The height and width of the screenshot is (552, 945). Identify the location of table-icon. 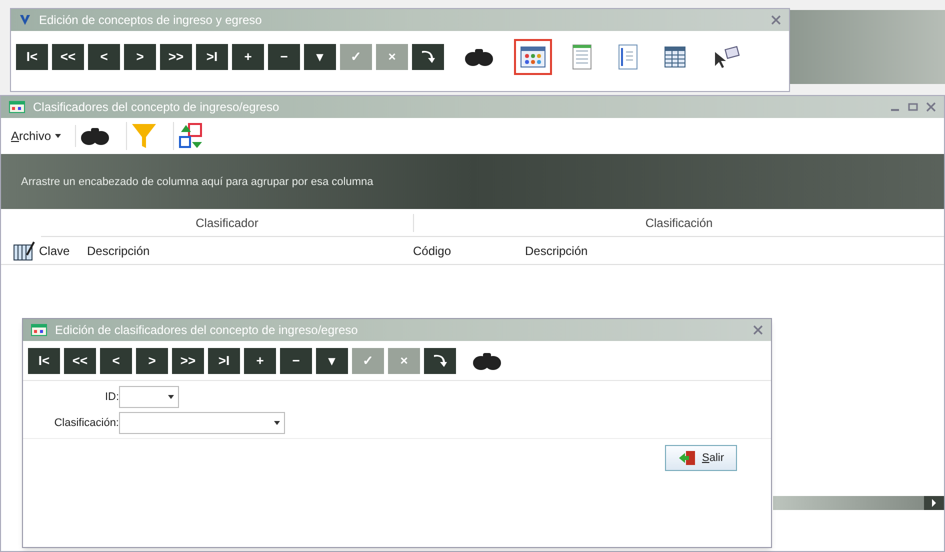
(675, 57).